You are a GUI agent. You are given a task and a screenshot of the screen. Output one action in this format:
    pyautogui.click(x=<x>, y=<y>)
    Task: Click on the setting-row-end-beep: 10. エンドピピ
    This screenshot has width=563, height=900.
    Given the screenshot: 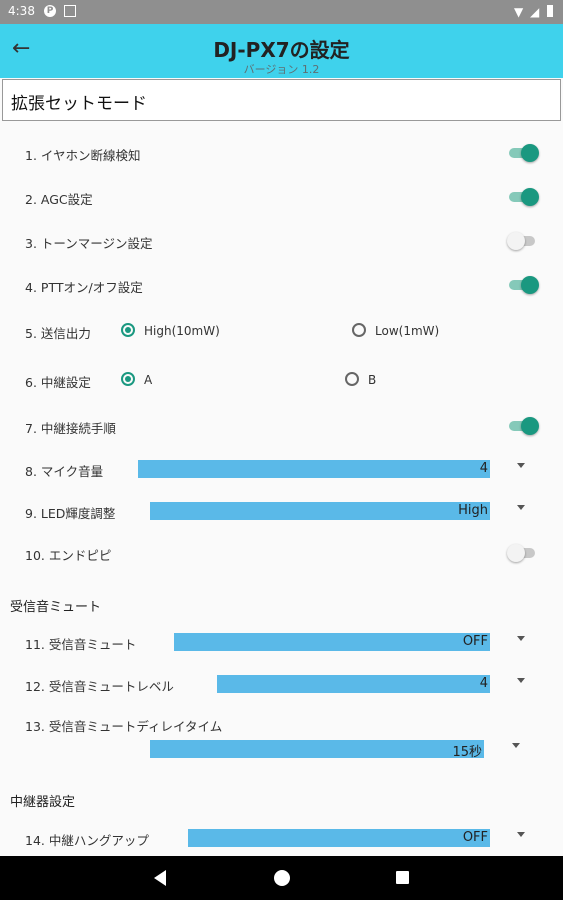 What is the action you would take?
    pyautogui.click(x=281, y=553)
    